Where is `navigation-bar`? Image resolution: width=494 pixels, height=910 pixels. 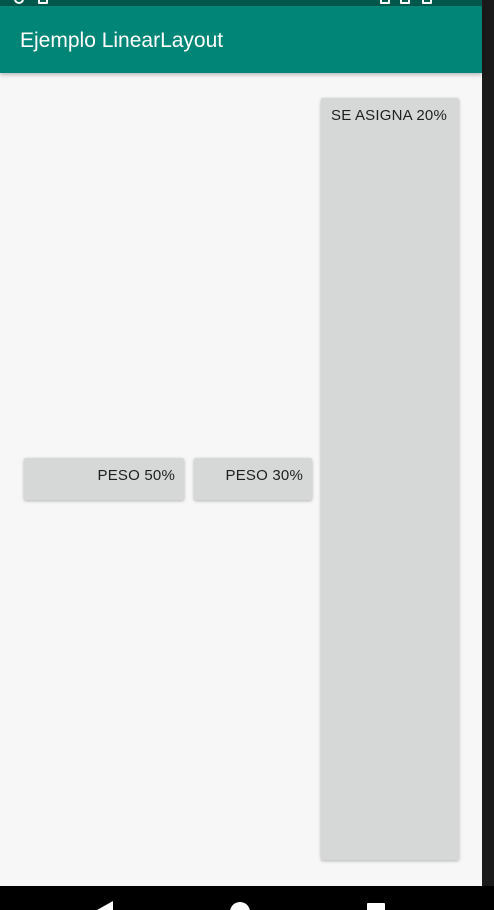
navigation-bar is located at coordinates (247, 898).